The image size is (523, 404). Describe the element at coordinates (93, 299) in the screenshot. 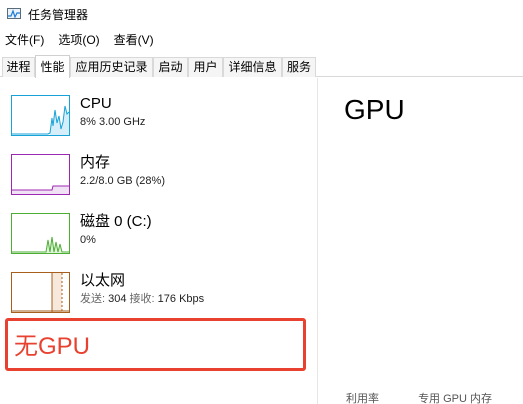

I see `ethernet-send-label: 发送:` at that location.